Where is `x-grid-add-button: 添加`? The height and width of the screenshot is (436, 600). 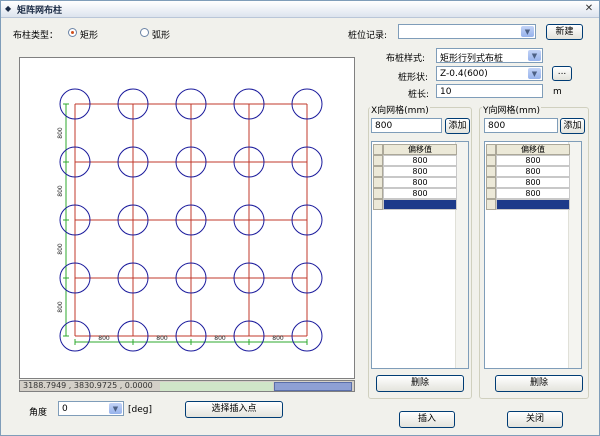
x-grid-add-button: 添加 is located at coordinates (457, 126).